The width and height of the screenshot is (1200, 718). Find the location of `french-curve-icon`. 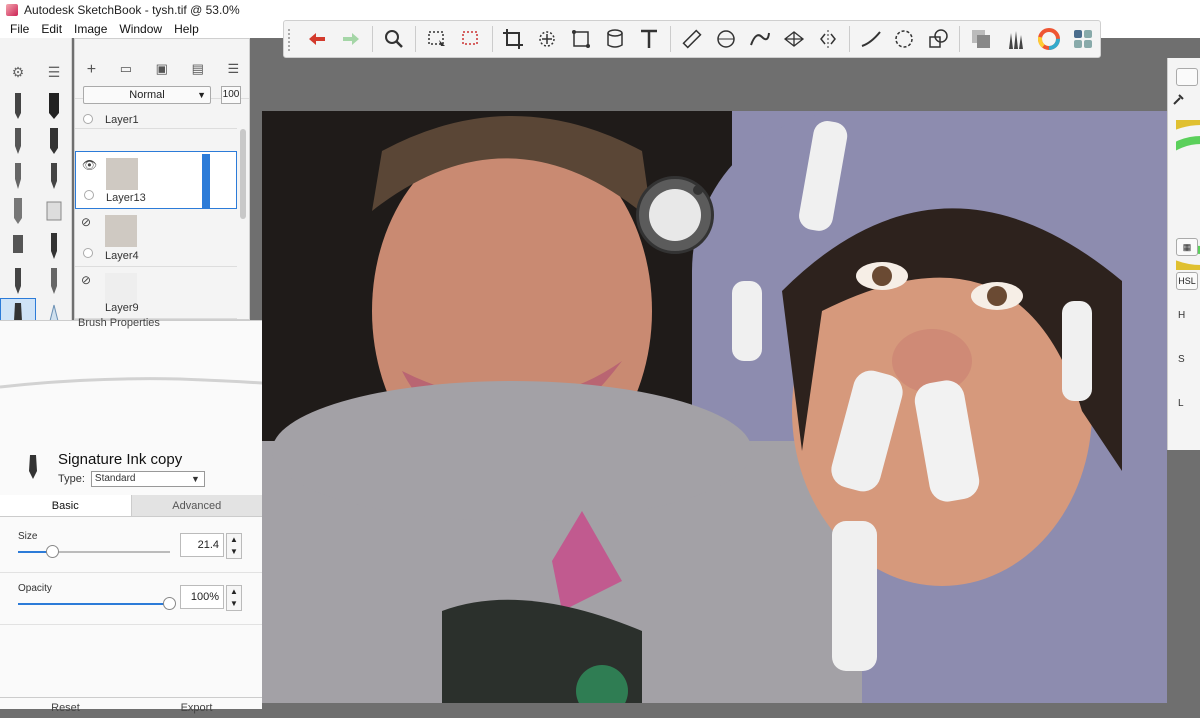

french-curve-icon is located at coordinates (760, 39).